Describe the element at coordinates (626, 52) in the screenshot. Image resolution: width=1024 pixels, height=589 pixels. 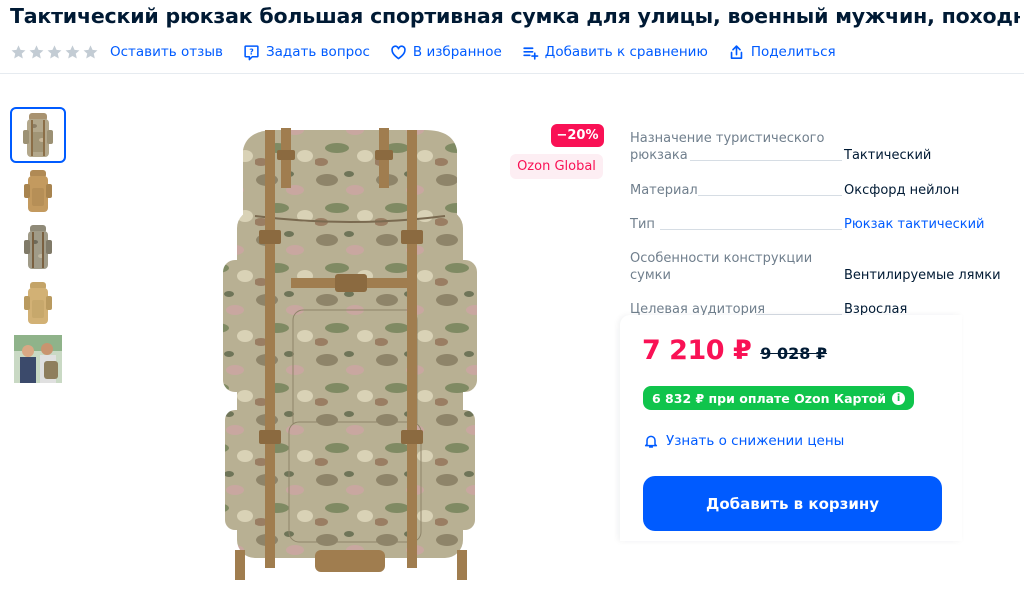
I see `compare-label: Добавить к сравнению` at that location.